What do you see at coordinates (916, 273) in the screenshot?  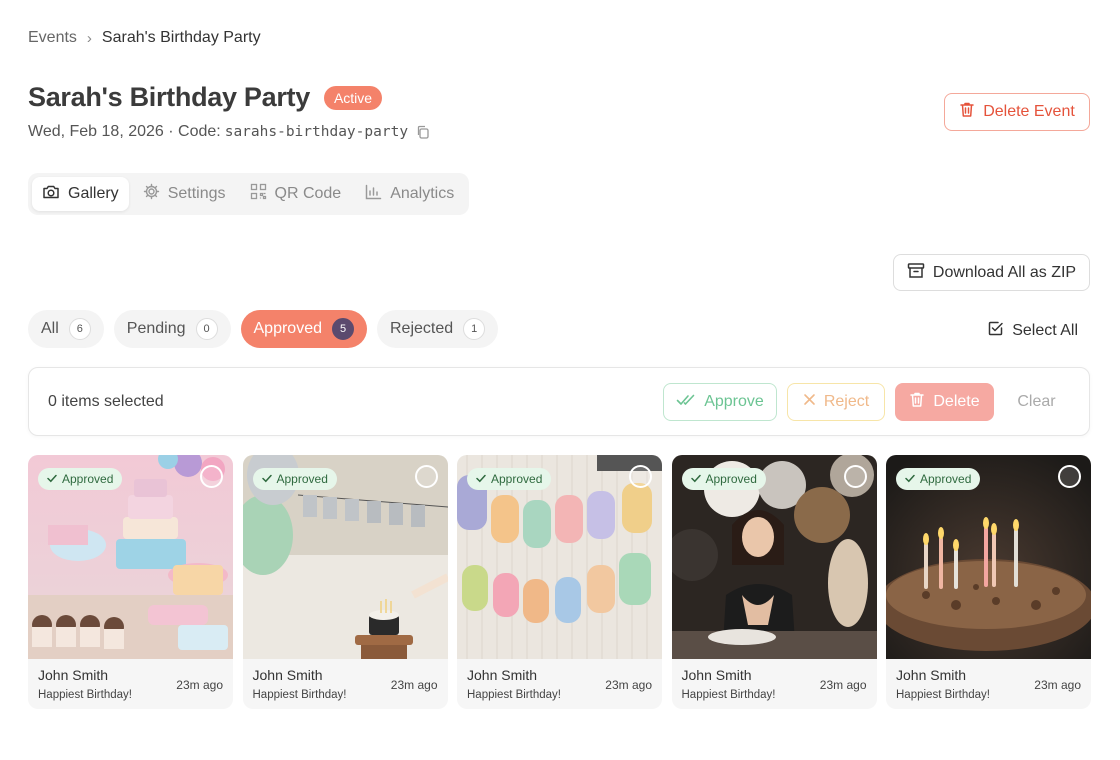 I see `archive-icon` at bounding box center [916, 273].